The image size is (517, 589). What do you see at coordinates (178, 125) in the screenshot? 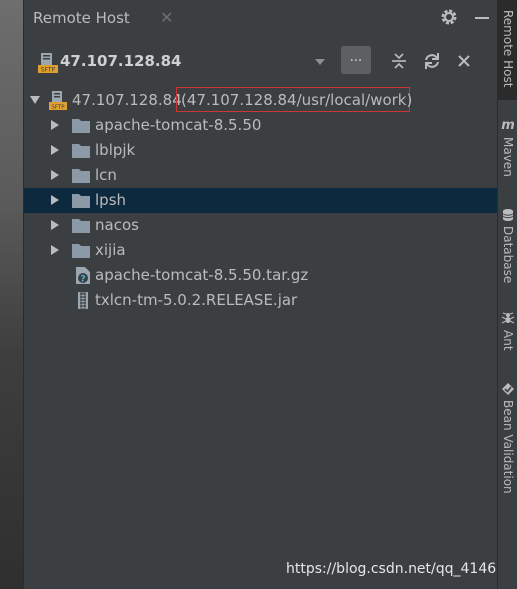
I see `folder-label: apache-tomcat-8.5.50` at bounding box center [178, 125].